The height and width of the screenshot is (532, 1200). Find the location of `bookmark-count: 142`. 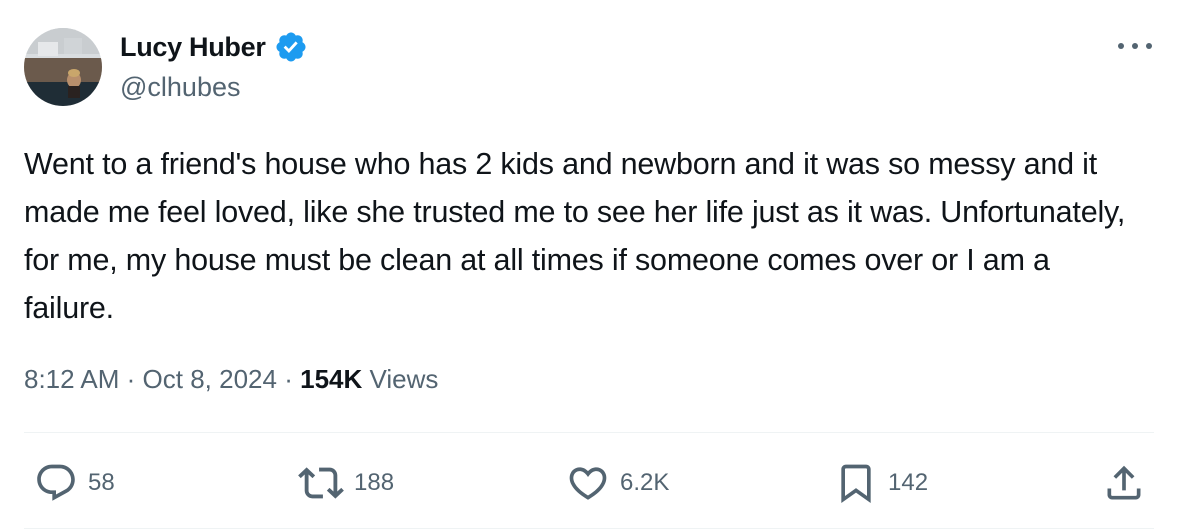

bookmark-count: 142 is located at coordinates (908, 482).